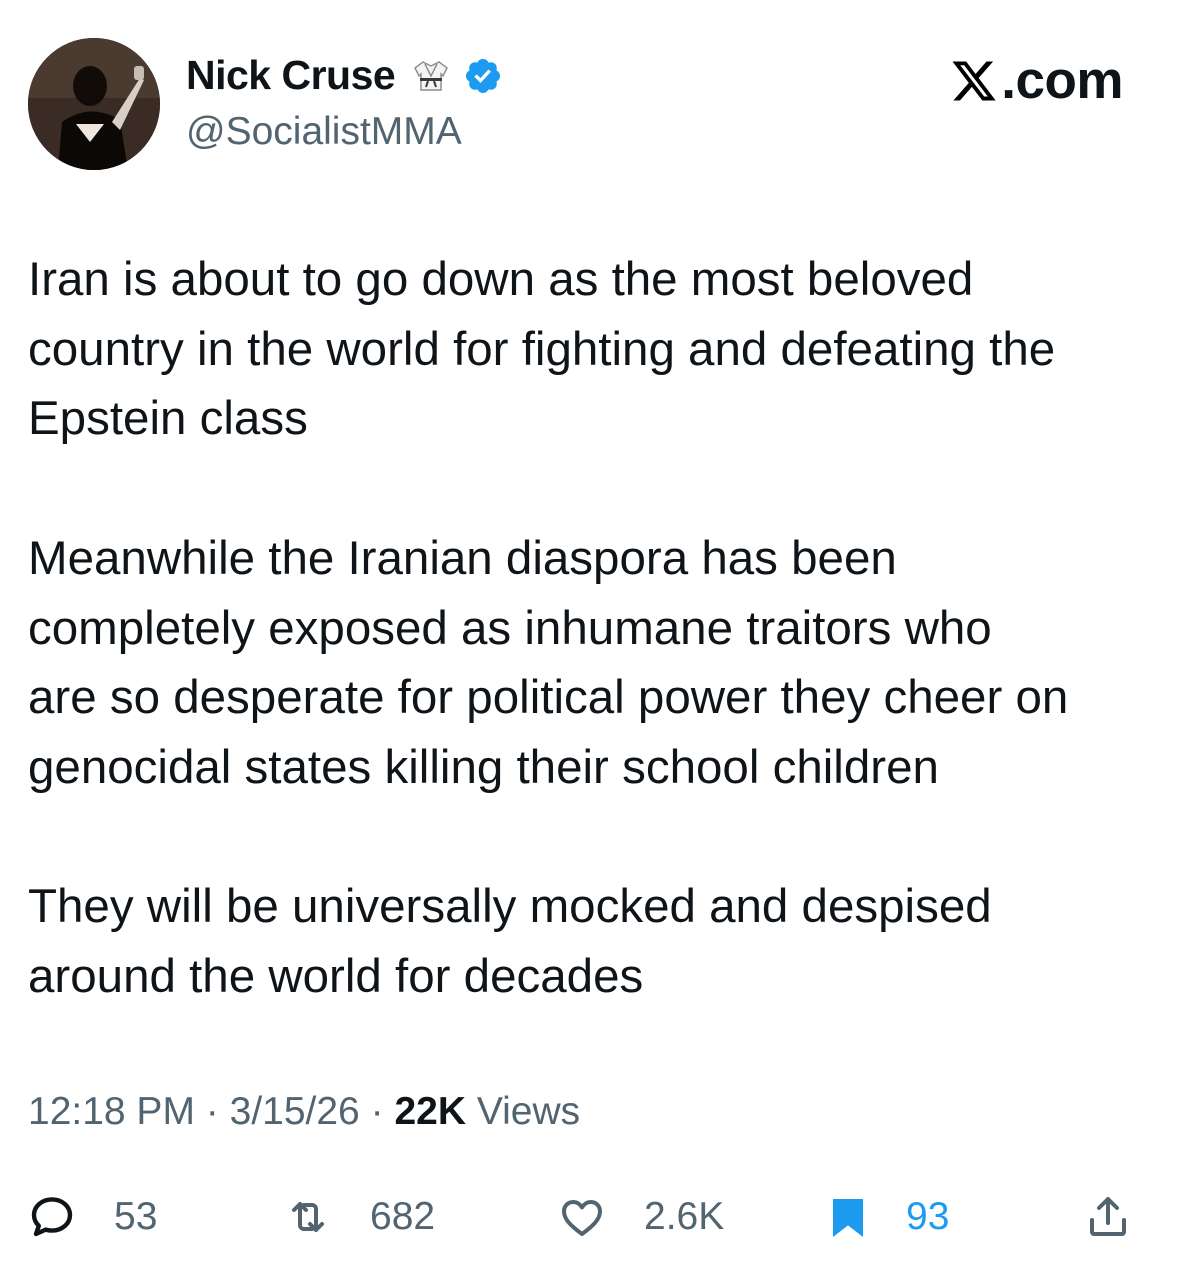 The image size is (1179, 1272). What do you see at coordinates (684, 1216) in the screenshot?
I see `like-count: 2.6K` at bounding box center [684, 1216].